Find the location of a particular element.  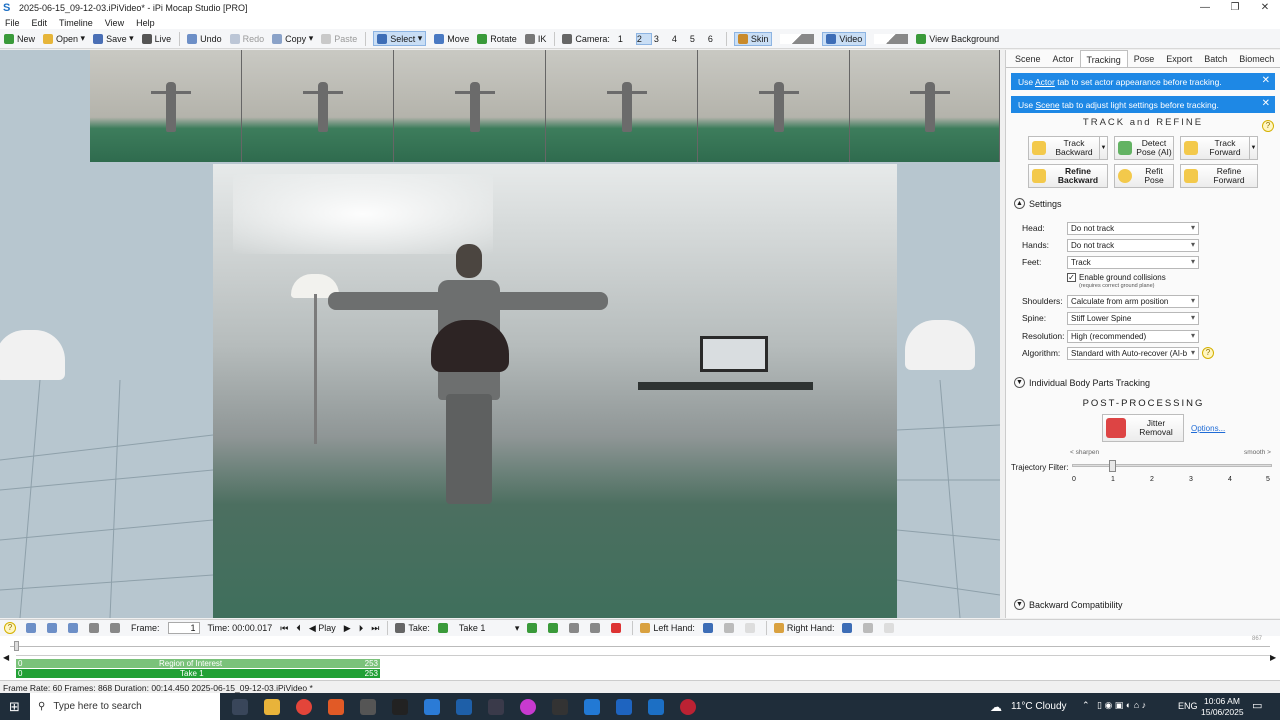

scroll-left-icon: ◀ is located at coordinates (6, 657).